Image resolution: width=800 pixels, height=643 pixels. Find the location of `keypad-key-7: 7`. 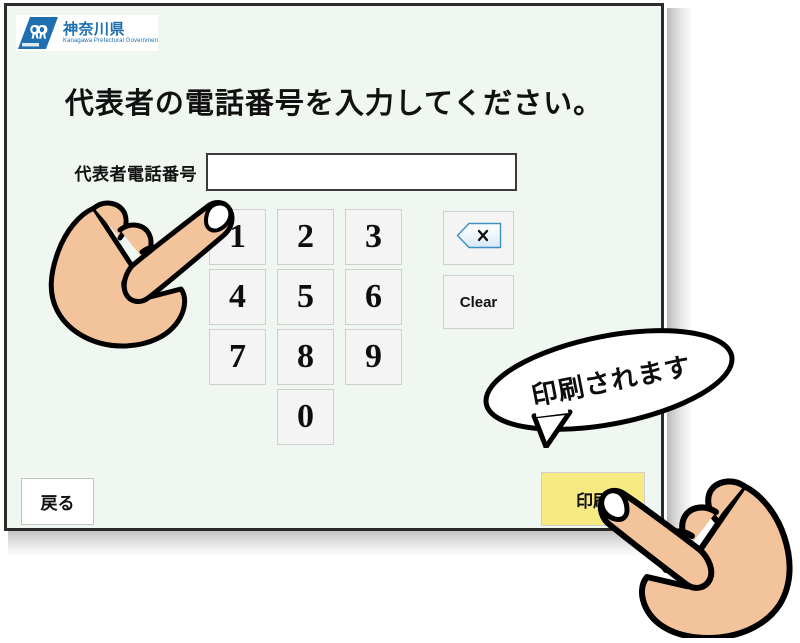

keypad-key-7: 7 is located at coordinates (237, 357).